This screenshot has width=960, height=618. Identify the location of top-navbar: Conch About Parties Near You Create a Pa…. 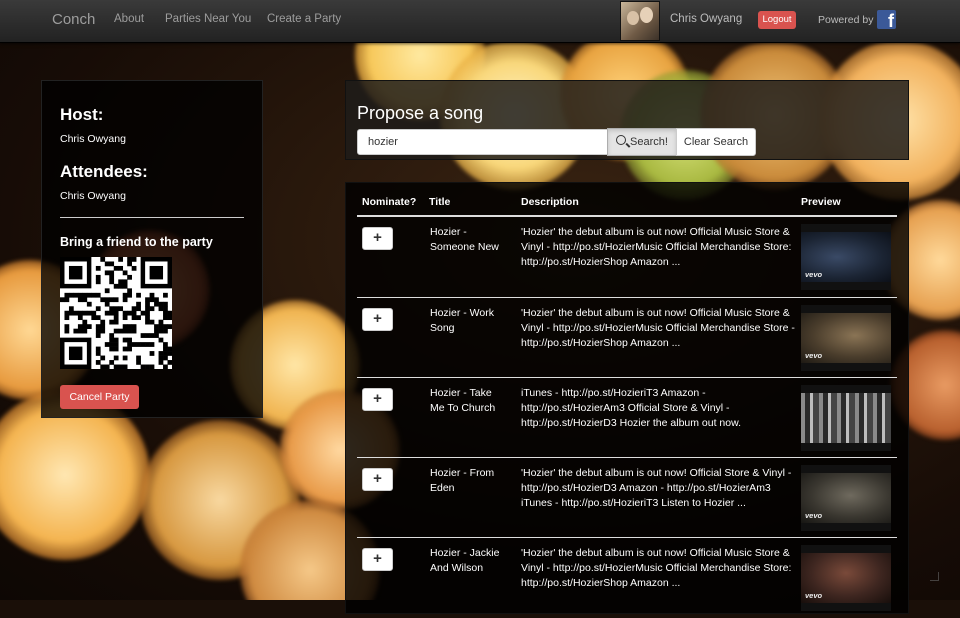
(480, 21).